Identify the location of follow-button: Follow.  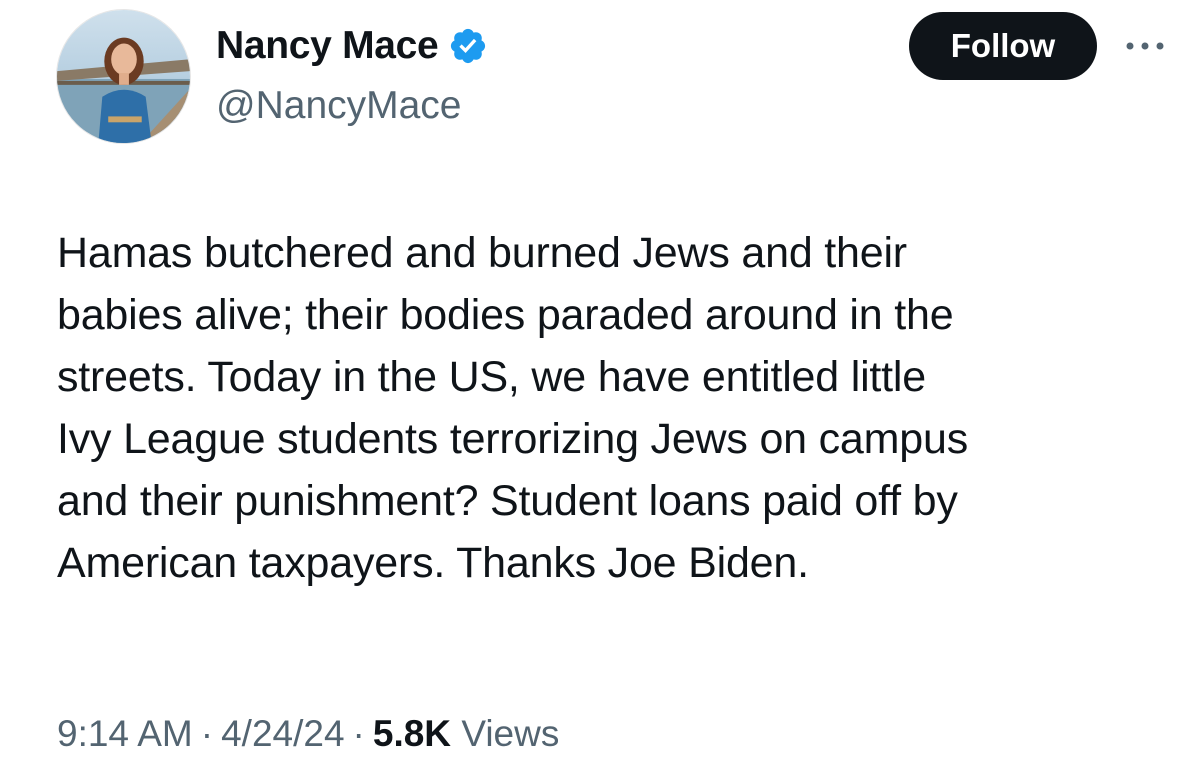
(1003, 46).